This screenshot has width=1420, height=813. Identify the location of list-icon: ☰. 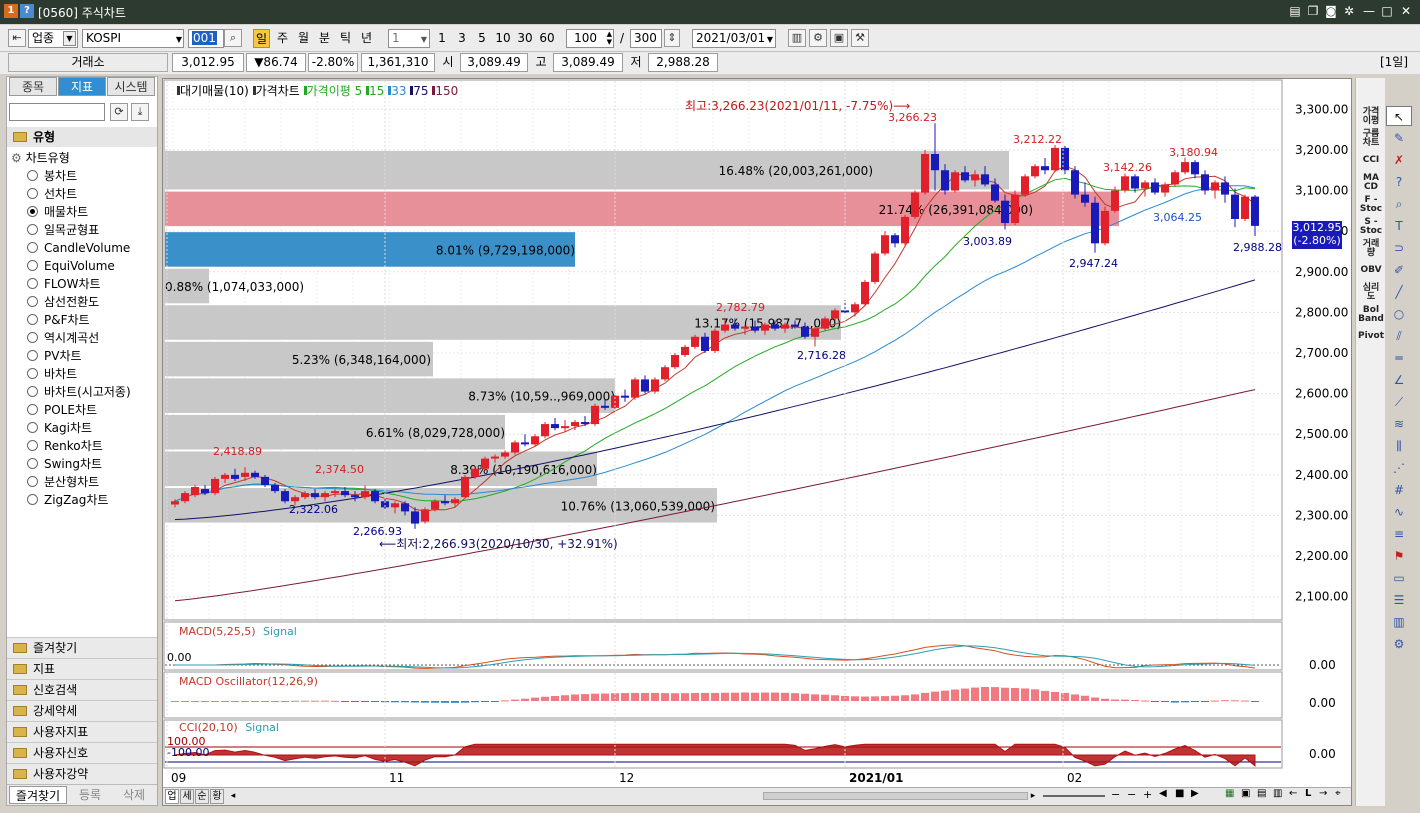
(1399, 600).